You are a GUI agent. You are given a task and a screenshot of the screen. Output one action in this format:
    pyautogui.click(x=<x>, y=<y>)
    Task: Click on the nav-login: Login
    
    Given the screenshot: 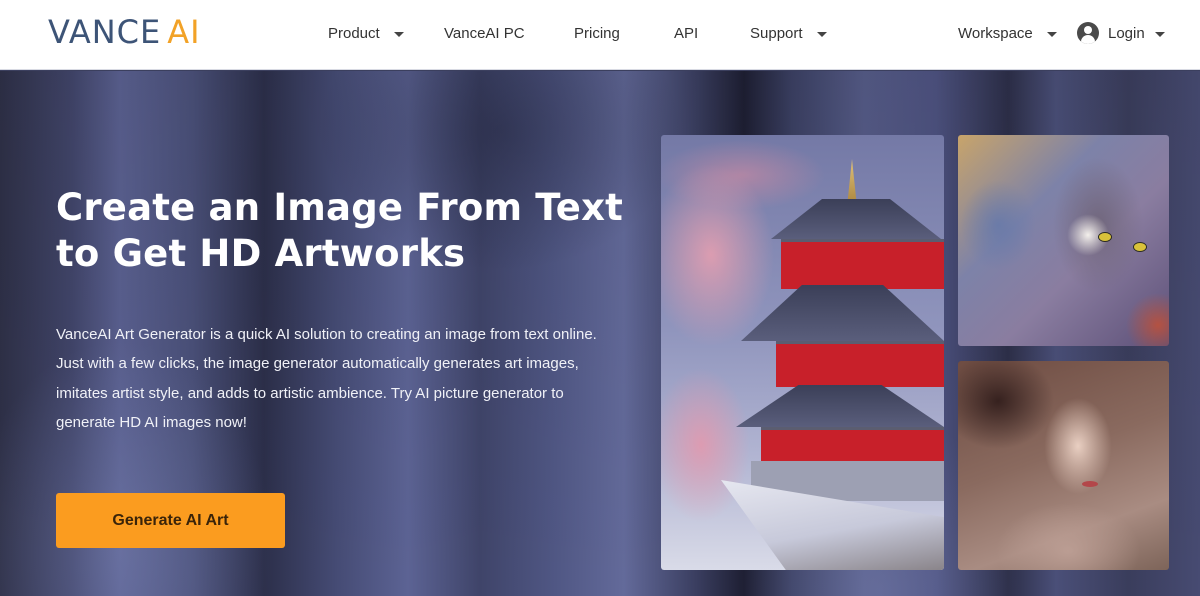 What is the action you would take?
    pyautogui.click(x=1121, y=33)
    